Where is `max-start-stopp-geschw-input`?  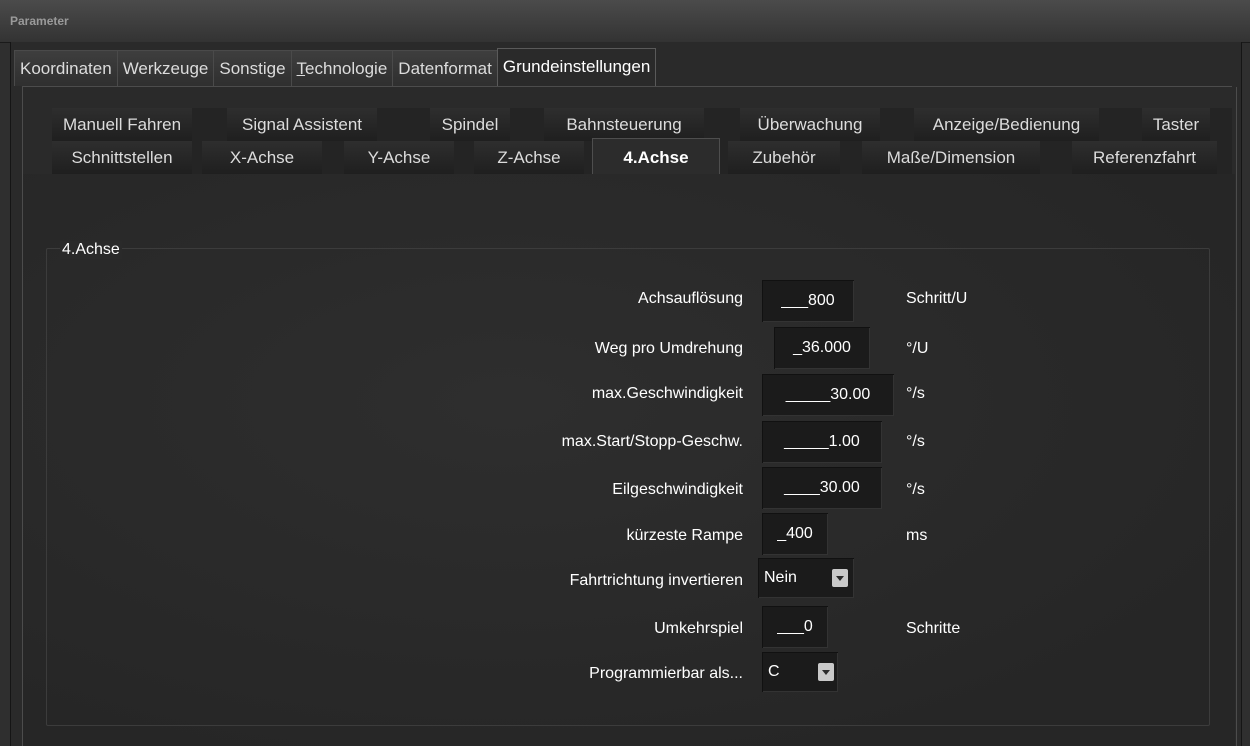 max-start-stopp-geschw-input is located at coordinates (822, 442).